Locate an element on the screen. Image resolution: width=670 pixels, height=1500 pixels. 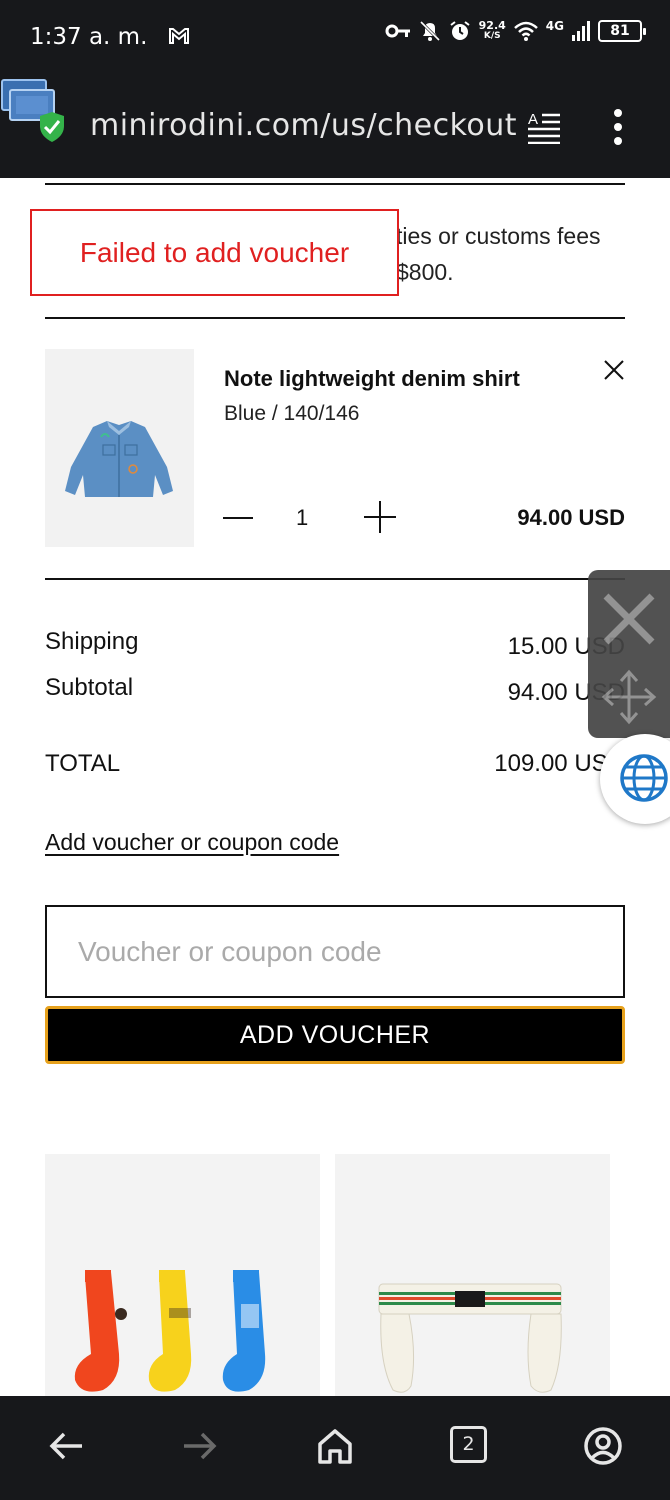
browser-toolbar: minirodini.com/us/checkout A is located at coordinates (335, 125).